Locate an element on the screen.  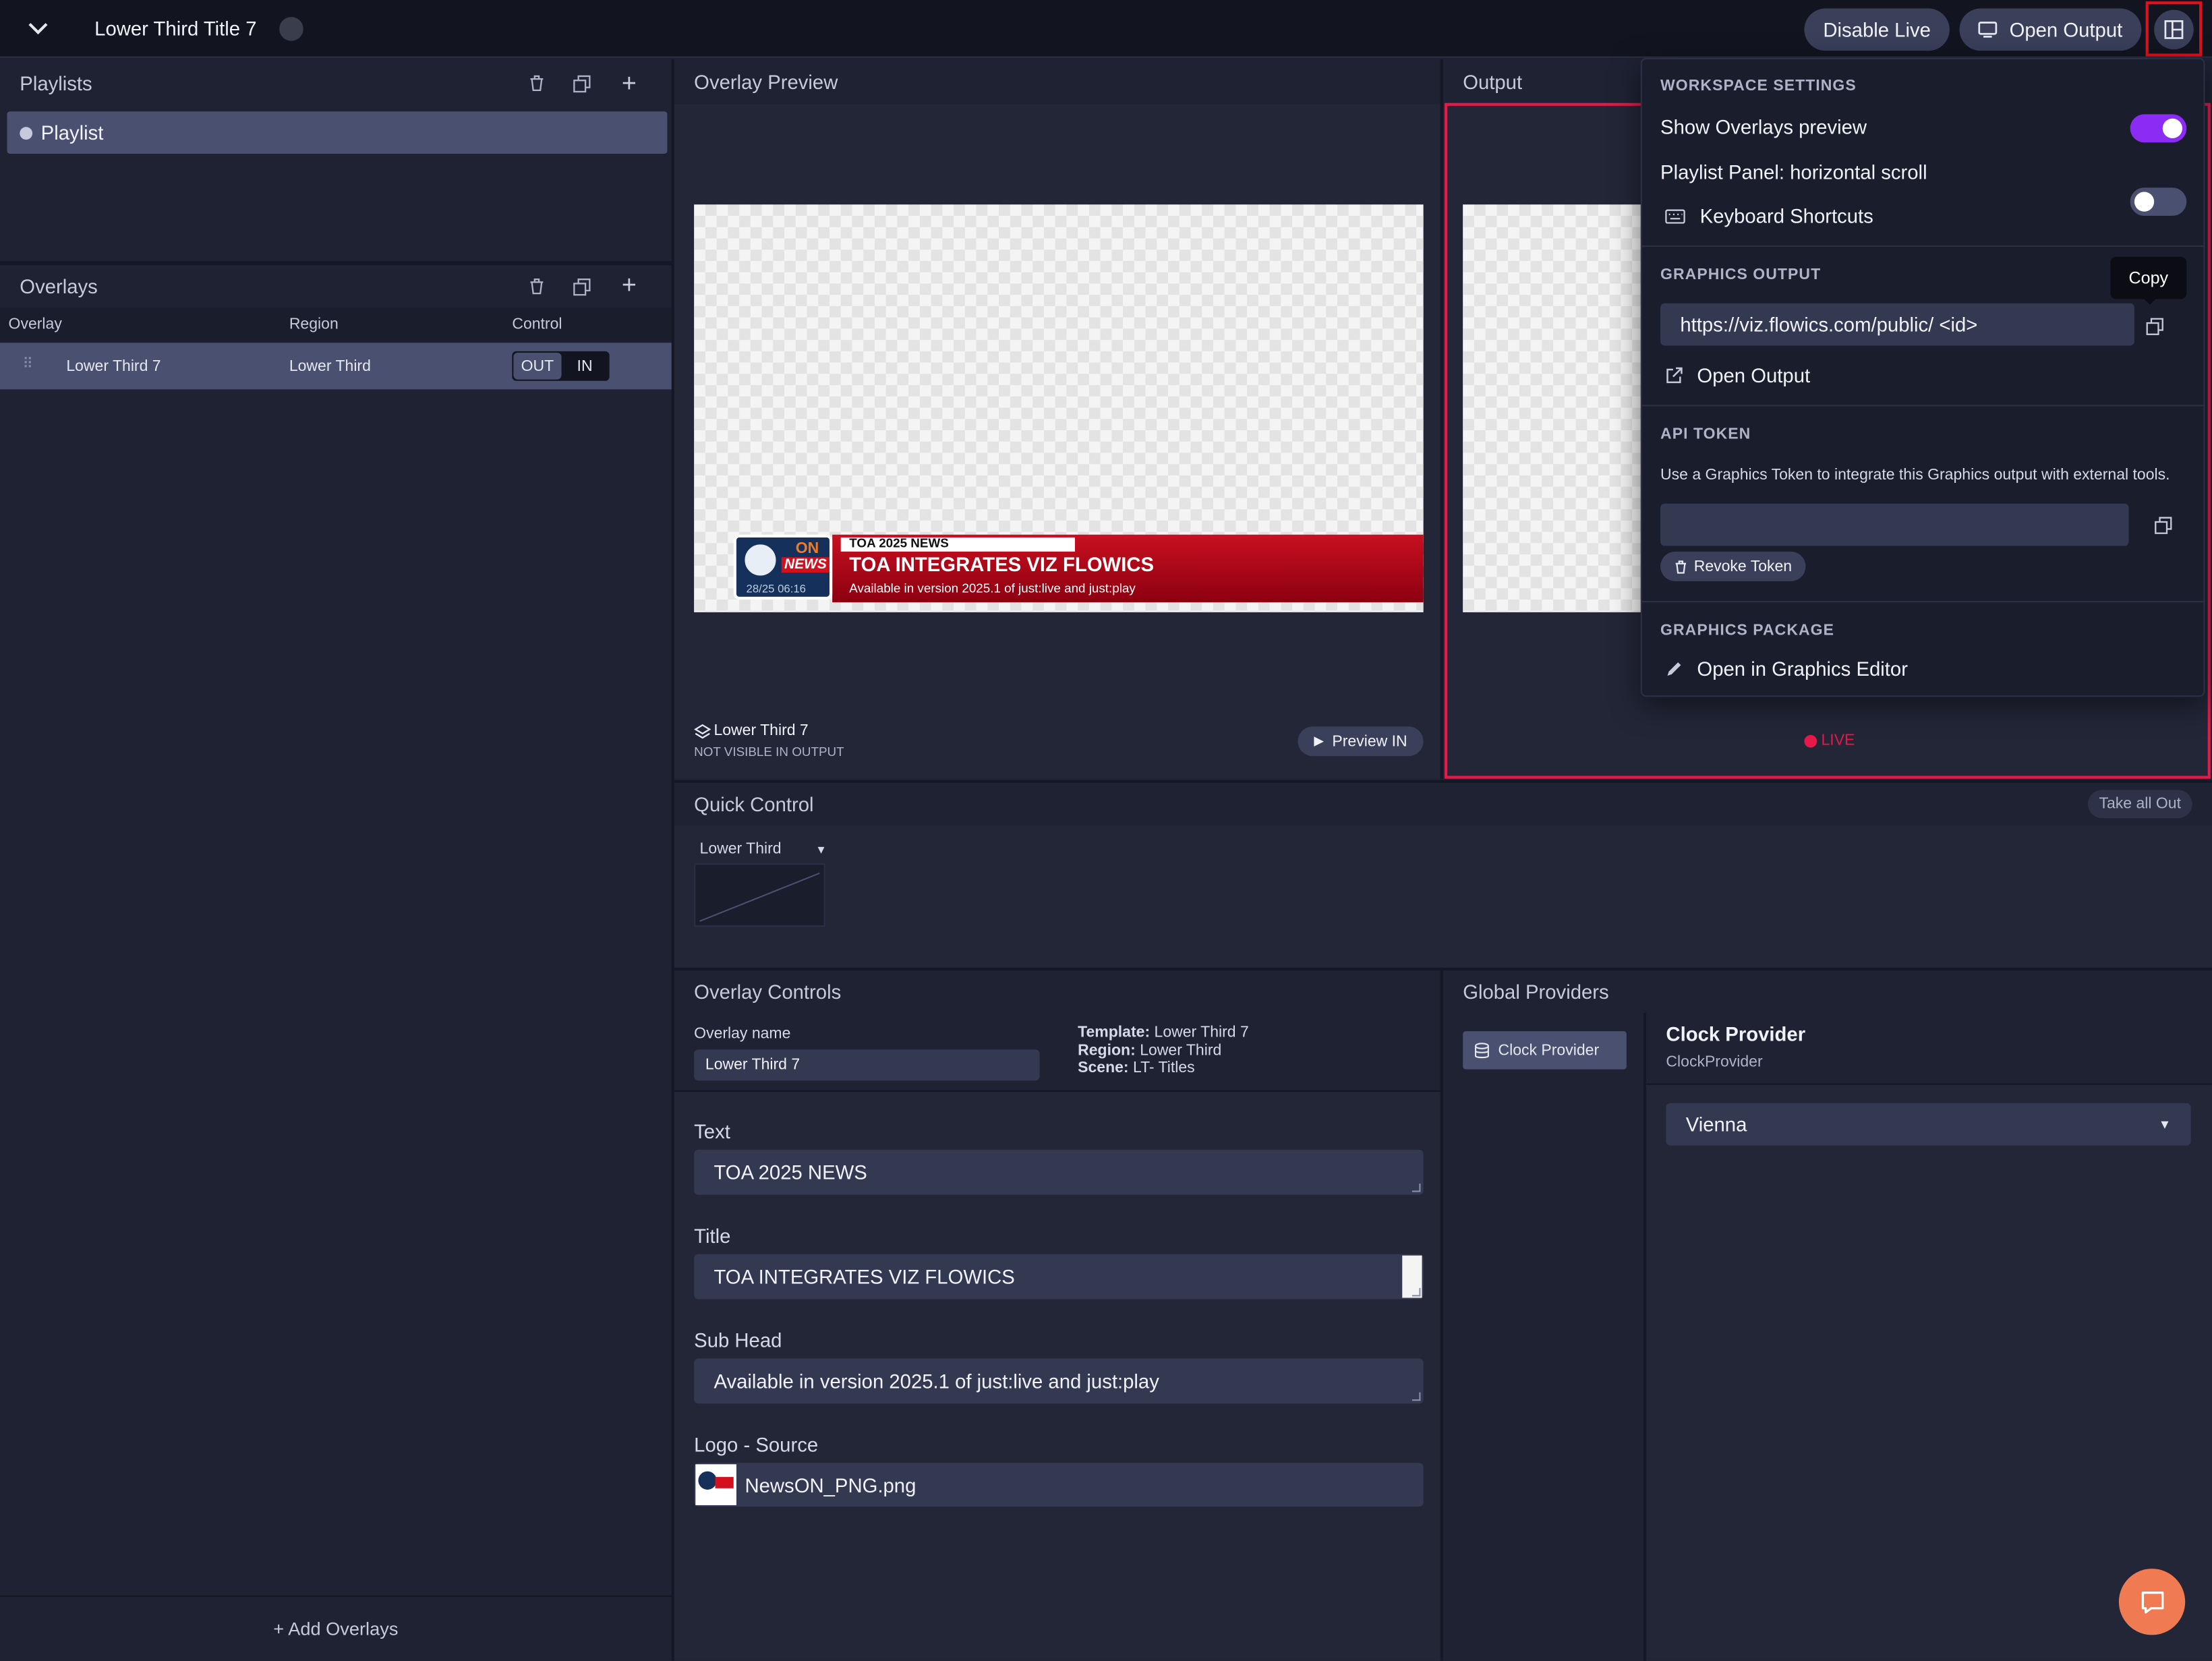
open-graphics-editor-item: Open in Graphics Editor is located at coordinates (1786, 669).